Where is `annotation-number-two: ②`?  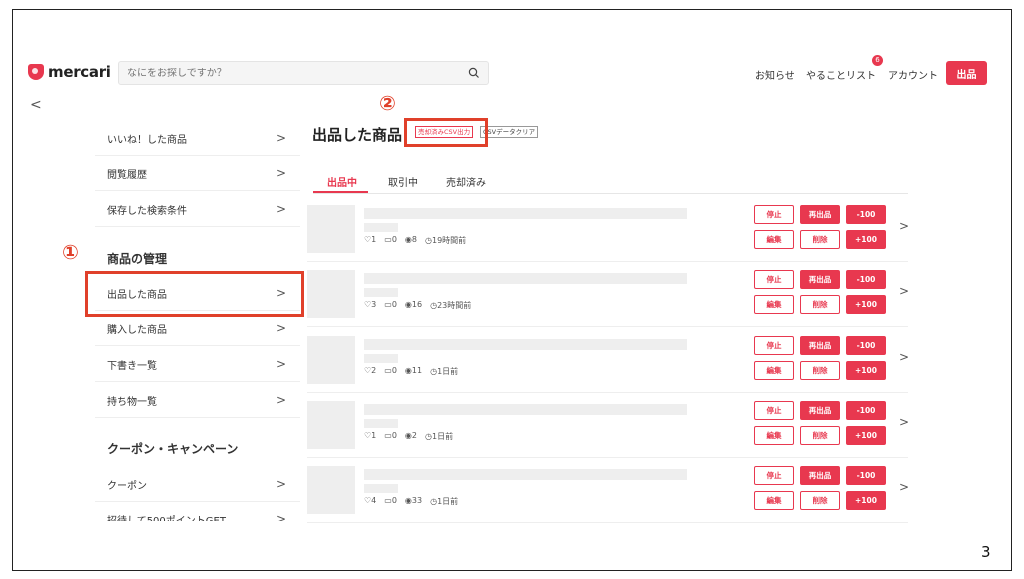 annotation-number-two: ② is located at coordinates (387, 103).